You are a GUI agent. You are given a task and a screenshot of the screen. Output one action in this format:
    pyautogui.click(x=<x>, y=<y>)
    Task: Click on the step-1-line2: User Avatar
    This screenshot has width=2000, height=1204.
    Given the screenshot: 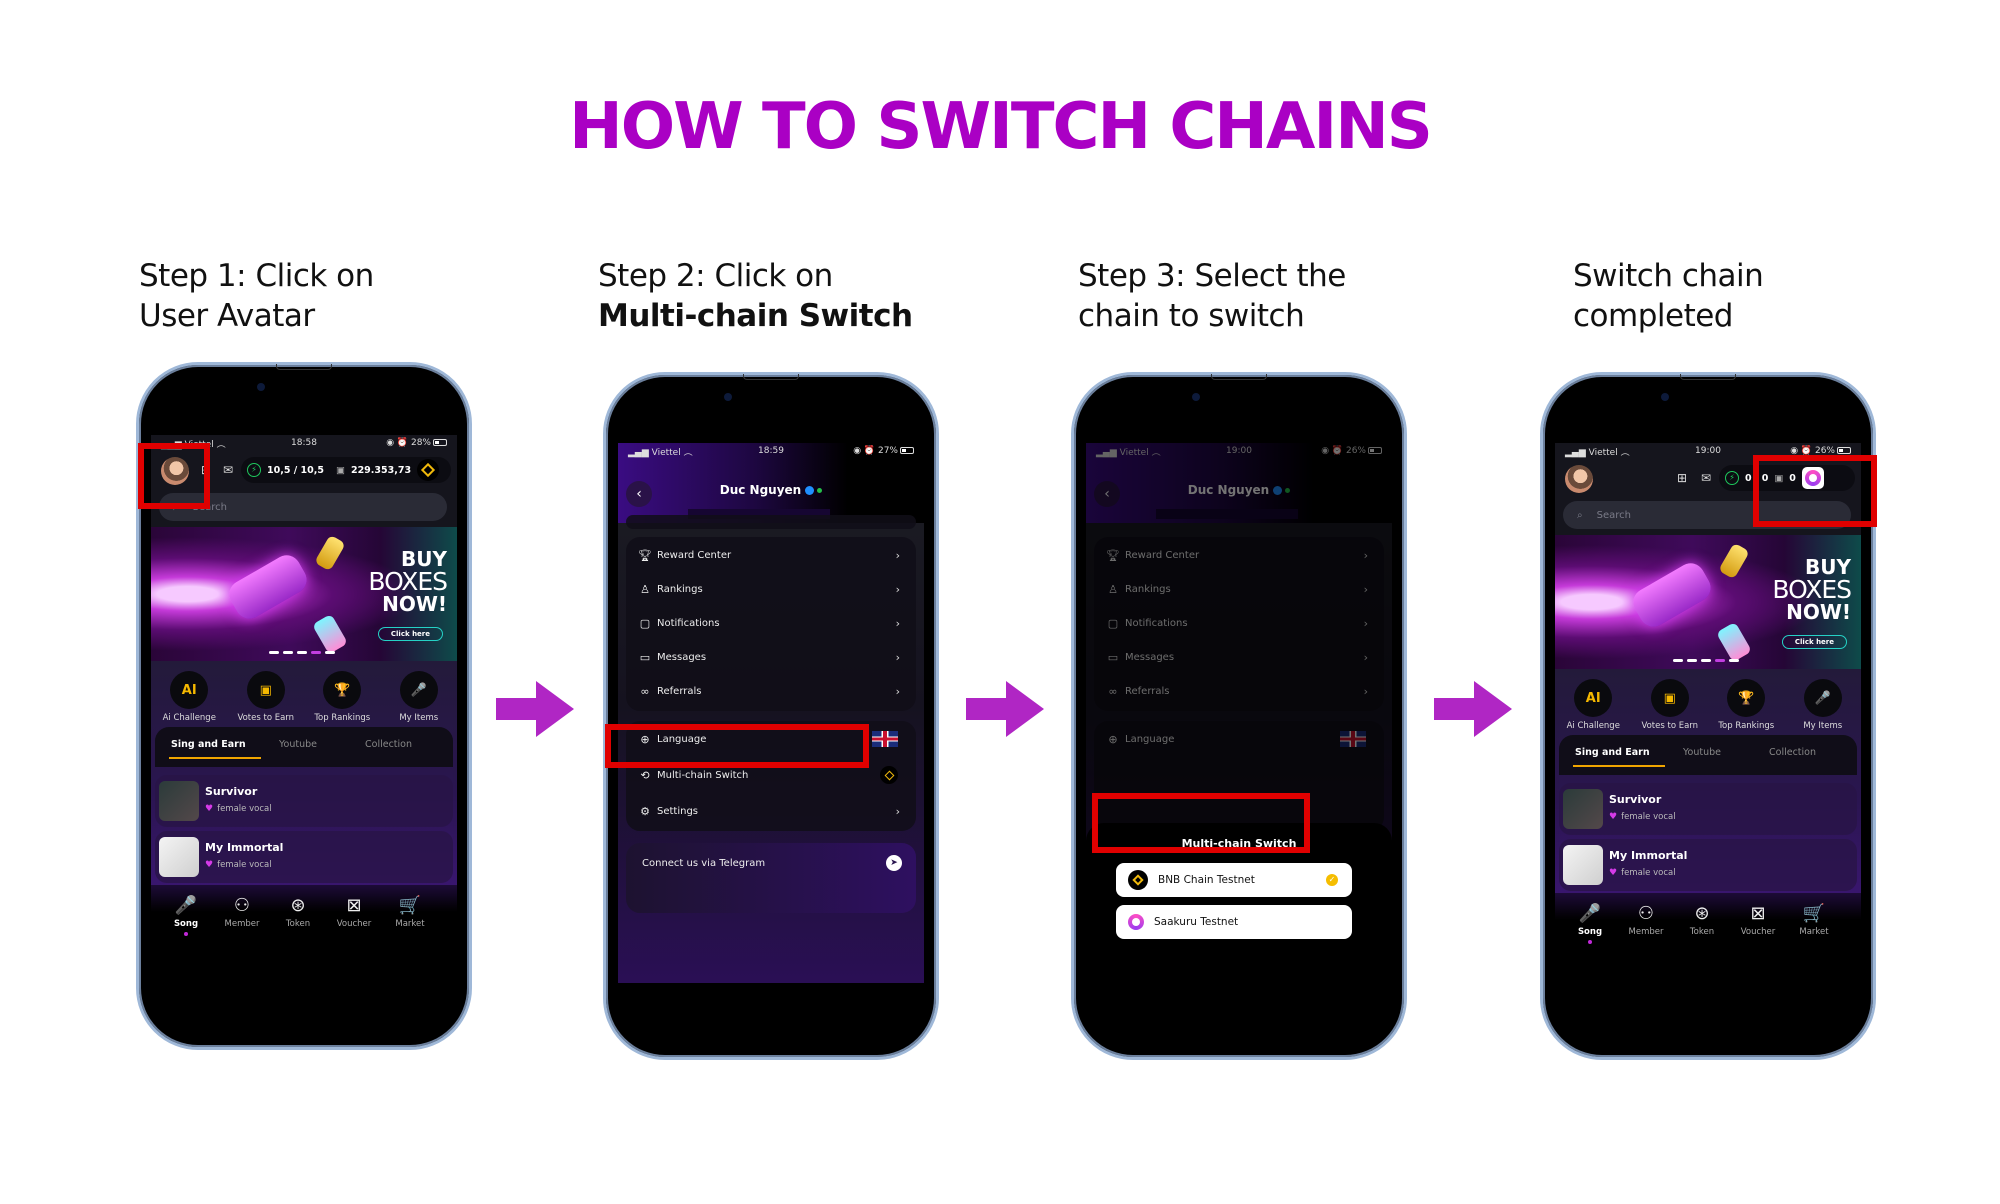 What is the action you would take?
    pyautogui.click(x=227, y=316)
    